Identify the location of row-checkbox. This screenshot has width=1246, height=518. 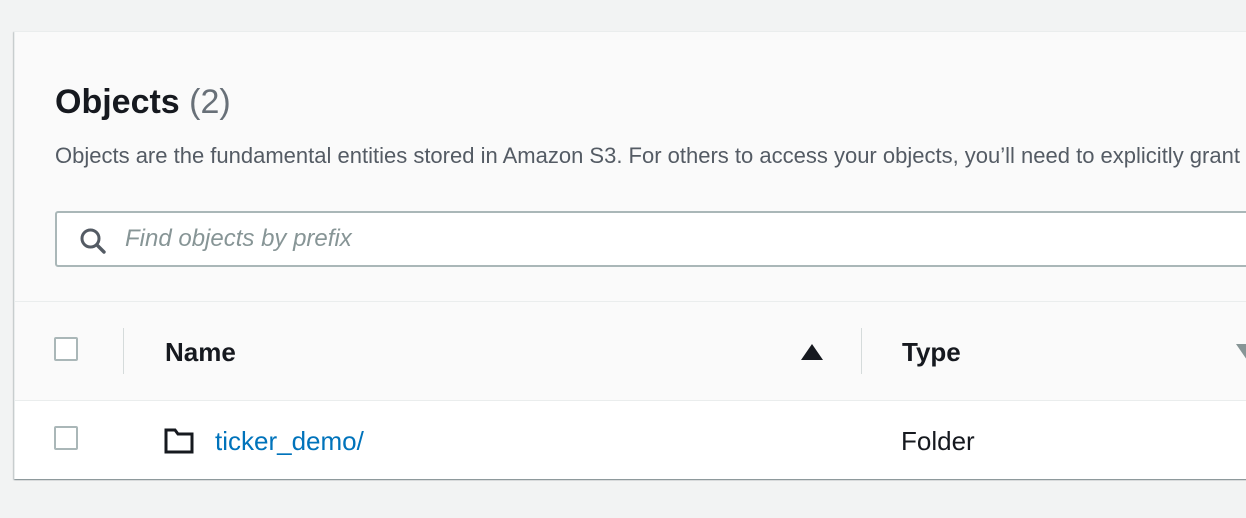
(66, 438).